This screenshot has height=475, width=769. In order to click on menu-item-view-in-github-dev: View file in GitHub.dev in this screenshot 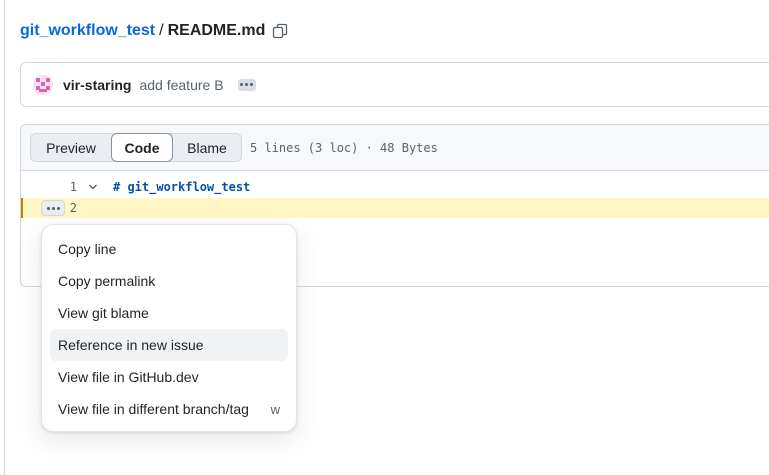, I will do `click(169, 377)`.